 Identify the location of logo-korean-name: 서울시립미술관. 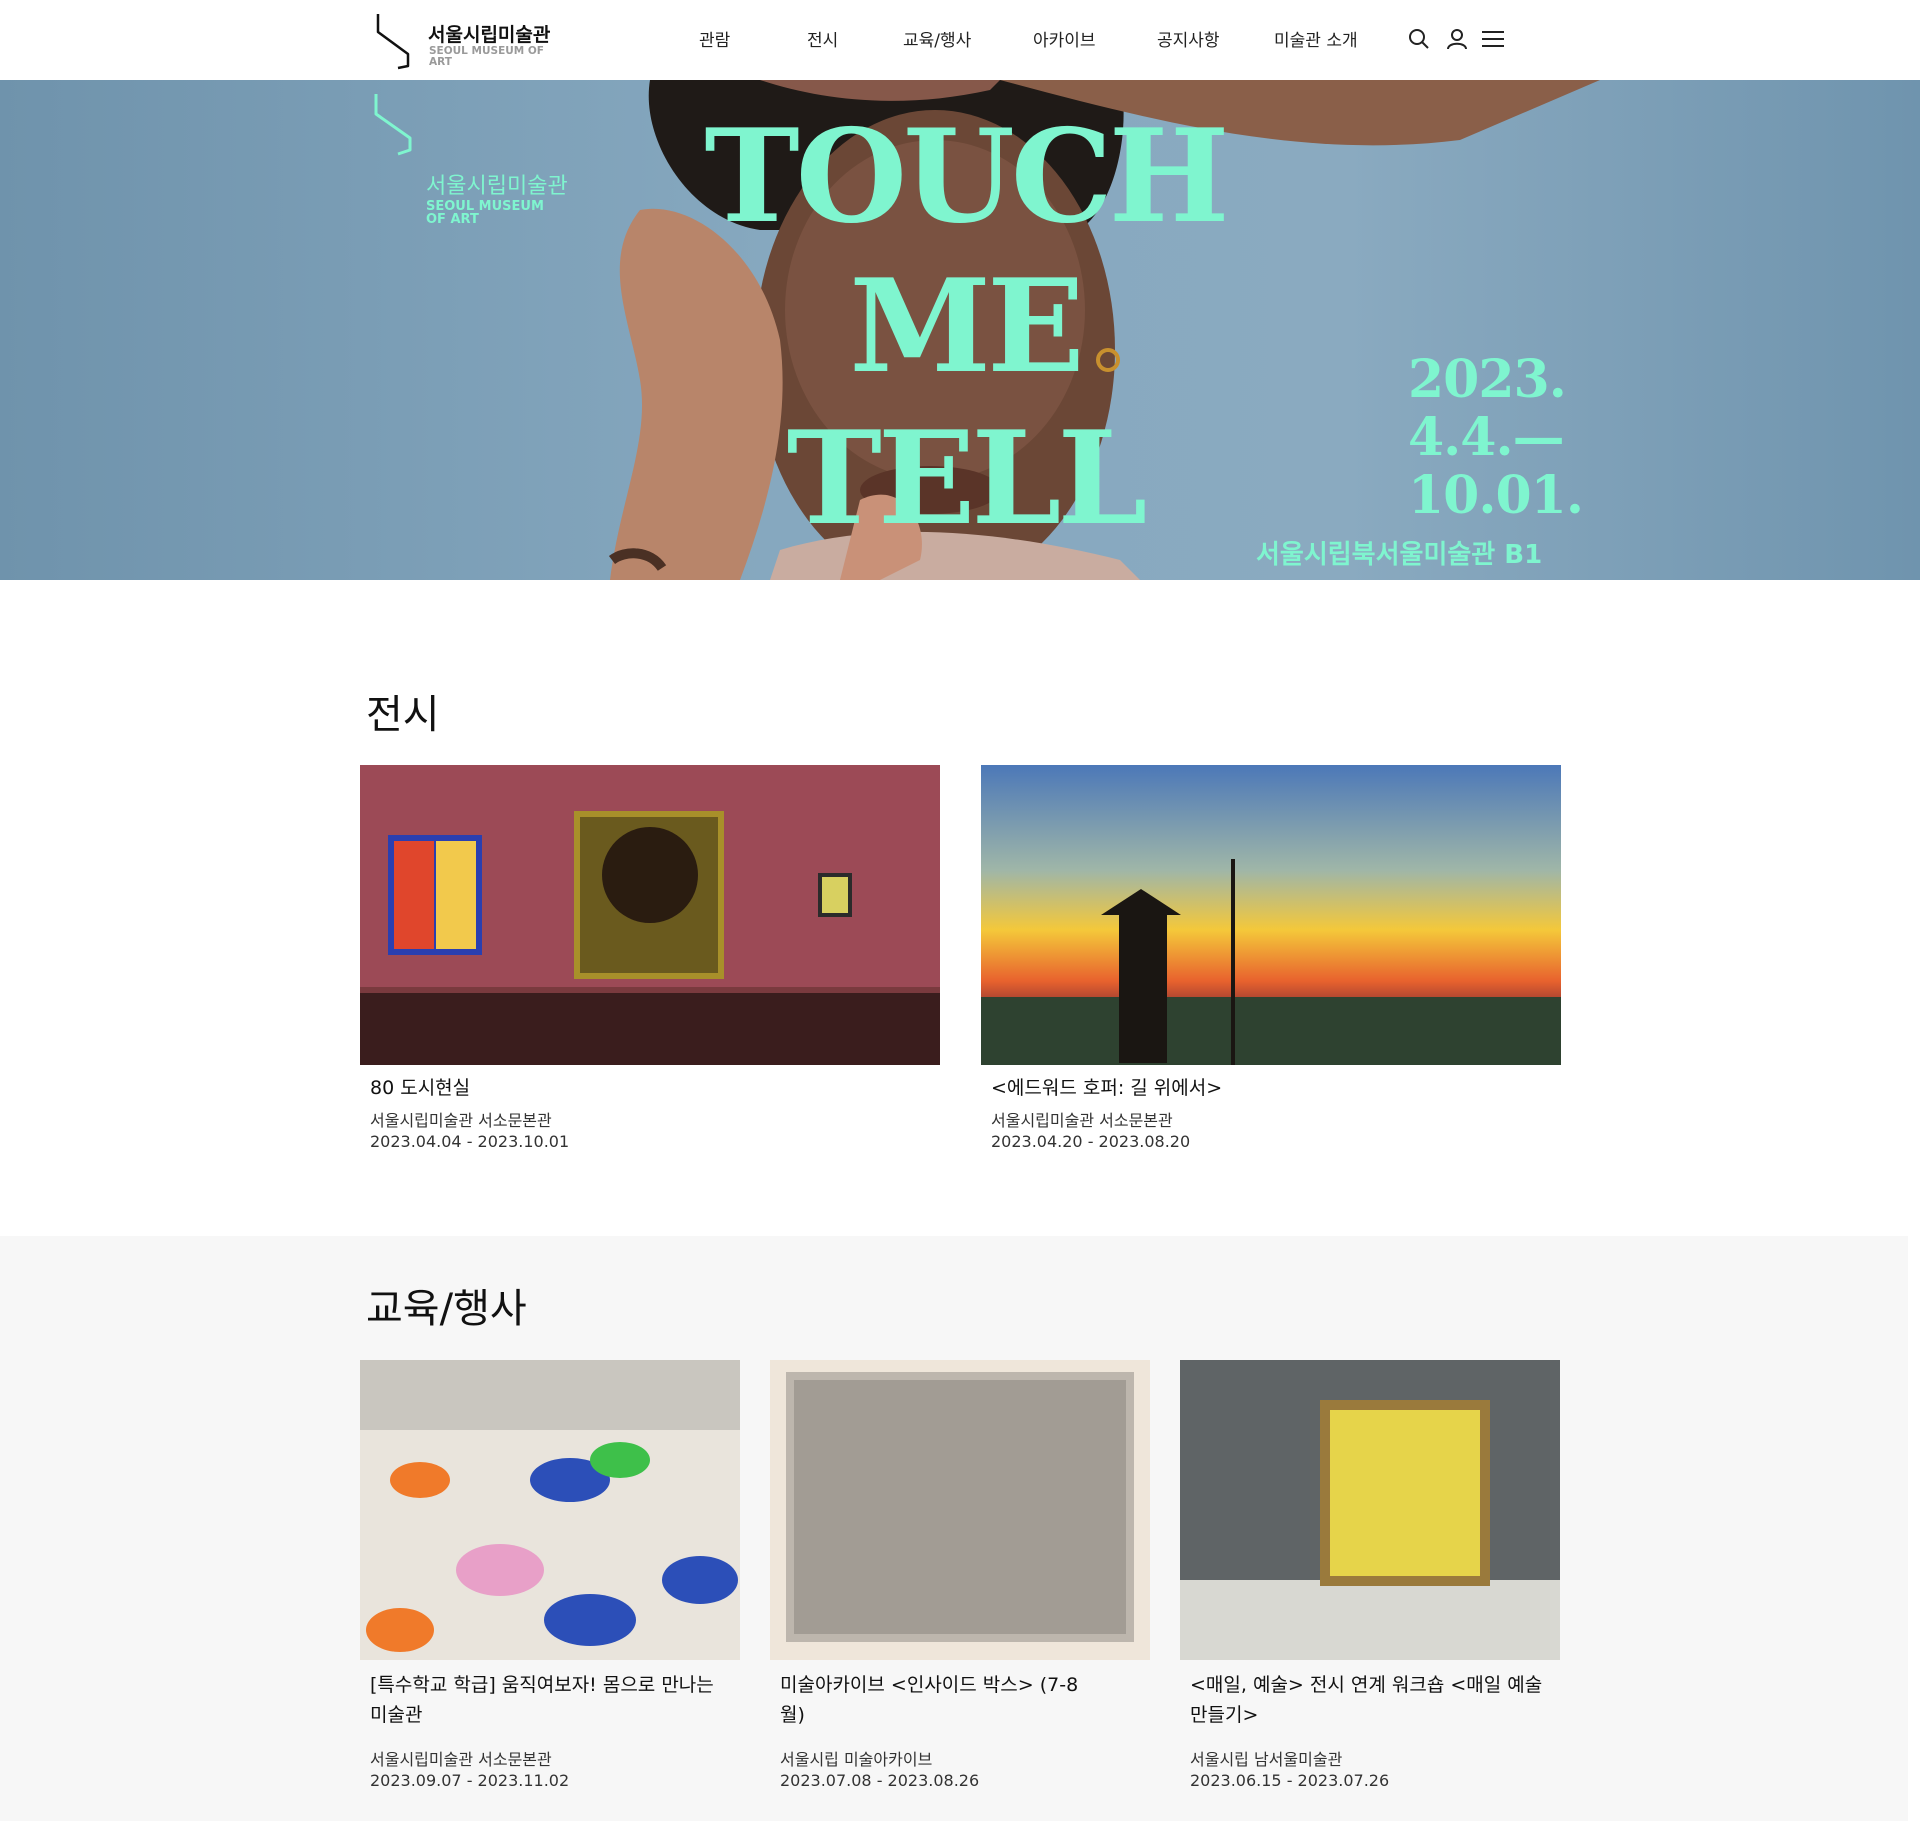
(489, 35).